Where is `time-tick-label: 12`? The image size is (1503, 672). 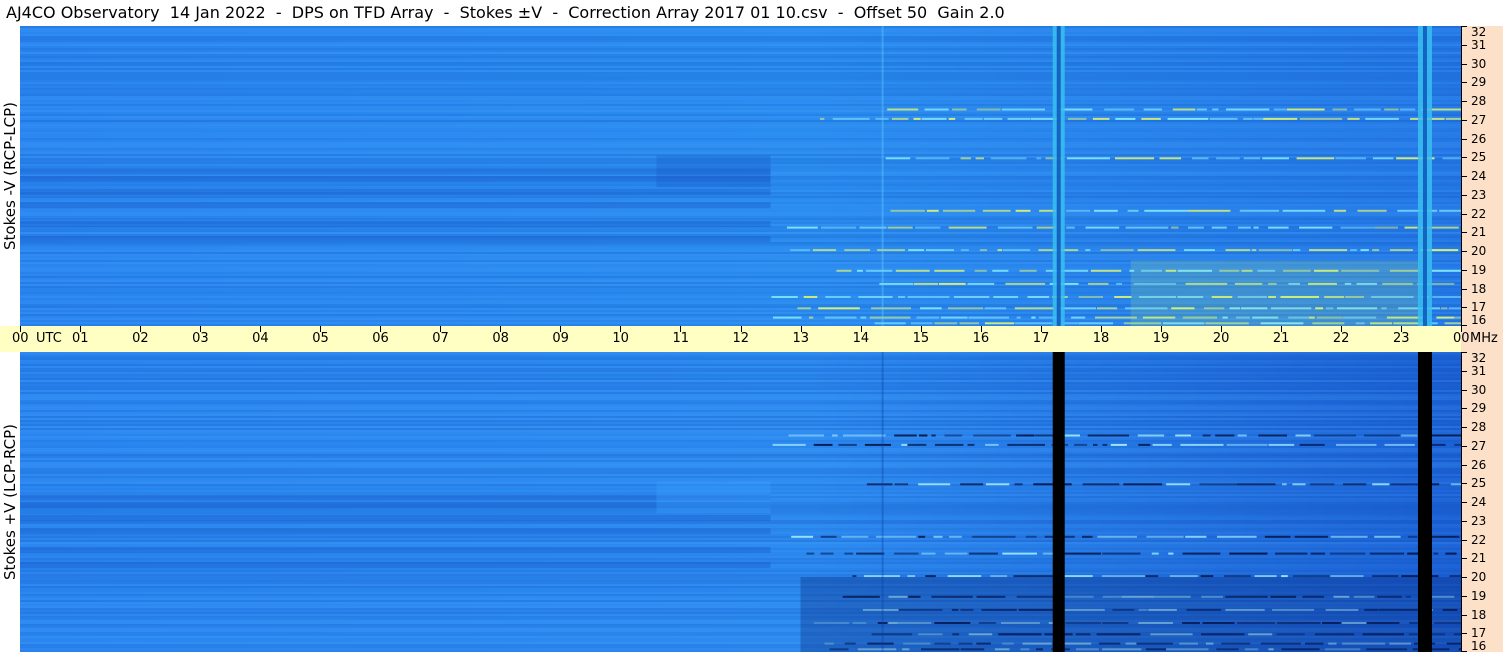
time-tick-label: 12 is located at coordinates (741, 338).